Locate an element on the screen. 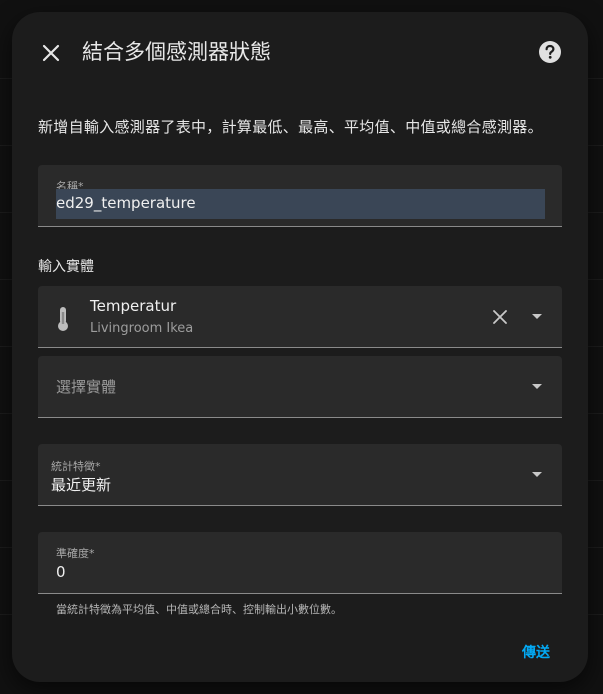 The image size is (603, 694). precision-value: 0 is located at coordinates (61, 572).